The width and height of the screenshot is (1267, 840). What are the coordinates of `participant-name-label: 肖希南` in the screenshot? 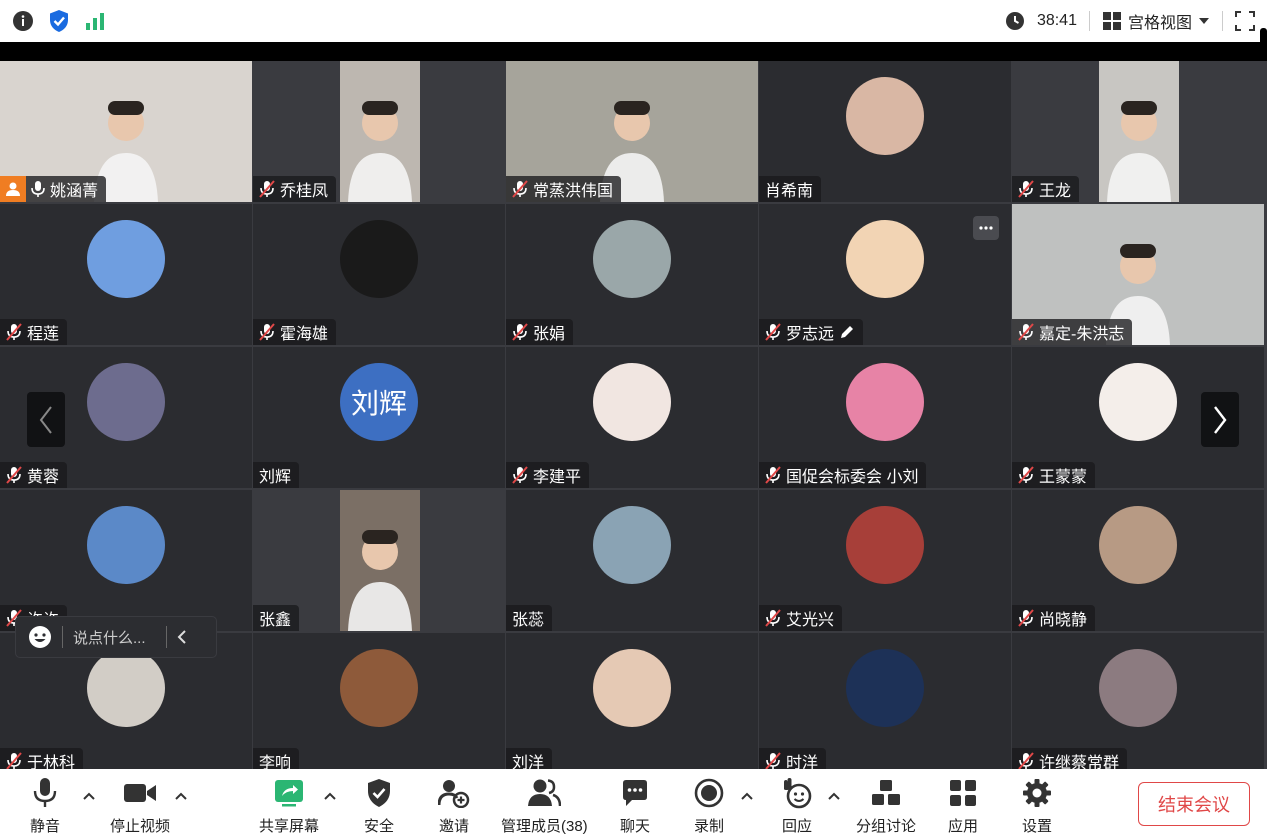 It's located at (790, 189).